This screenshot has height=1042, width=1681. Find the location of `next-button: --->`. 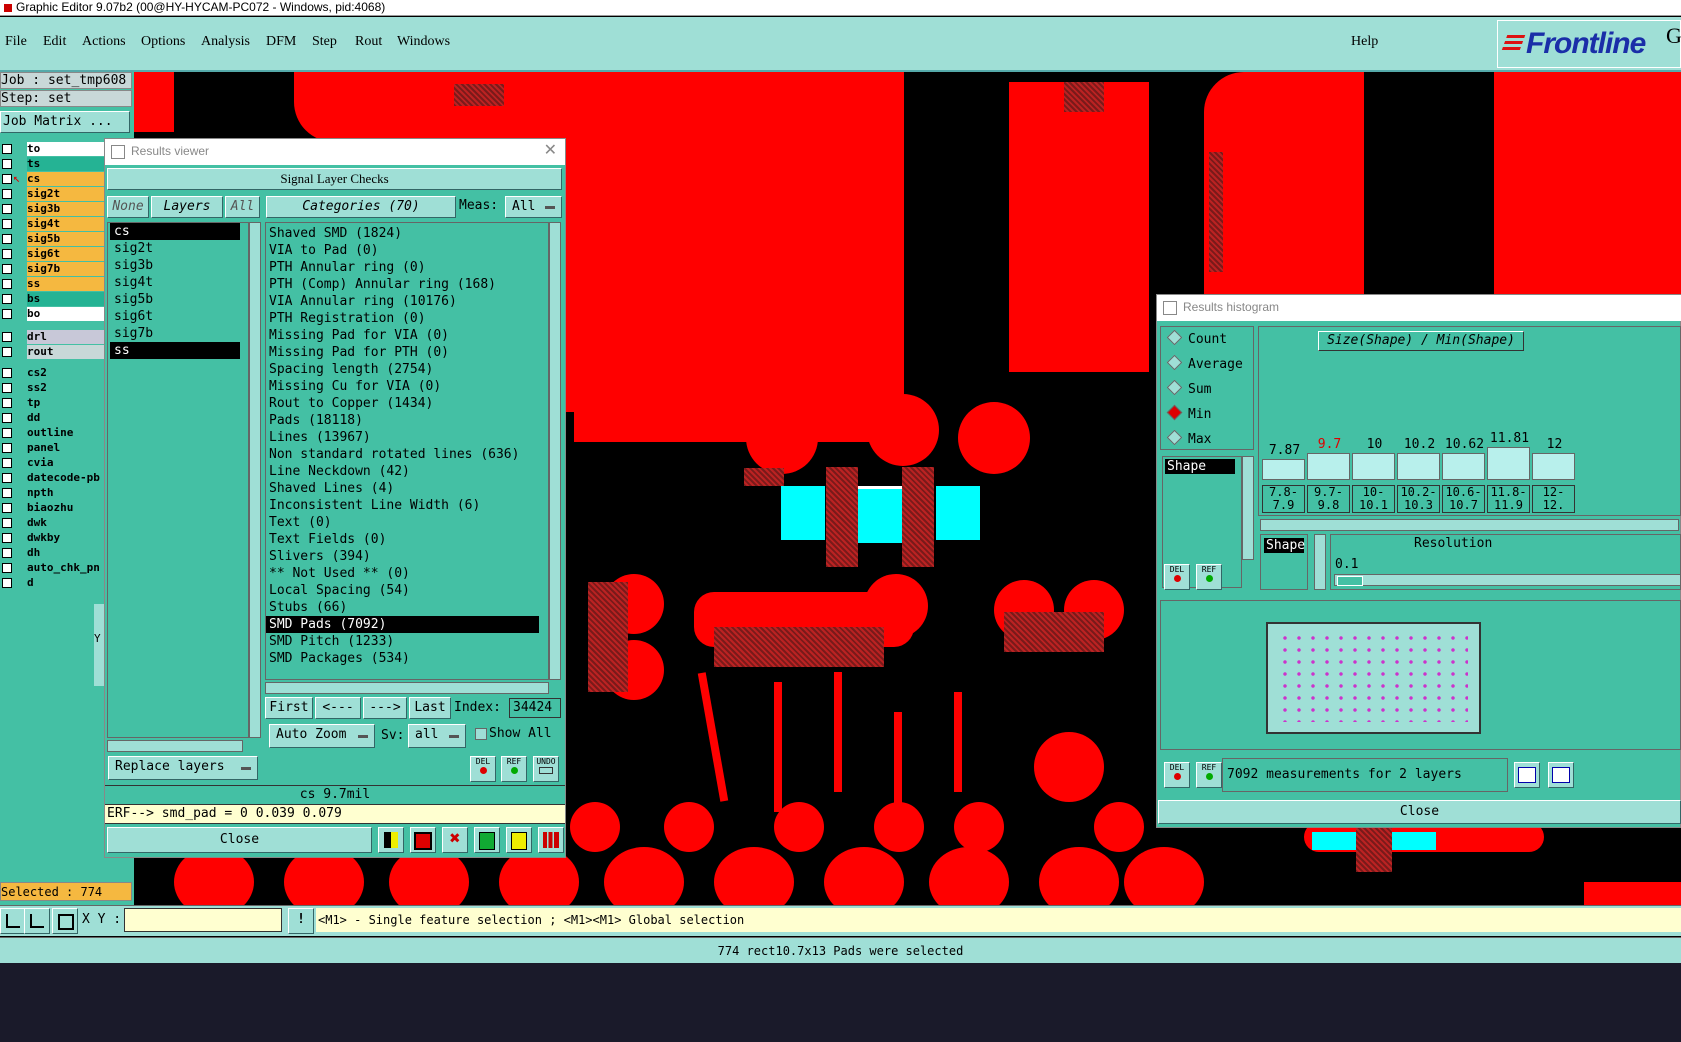

next-button: ---> is located at coordinates (385, 708).